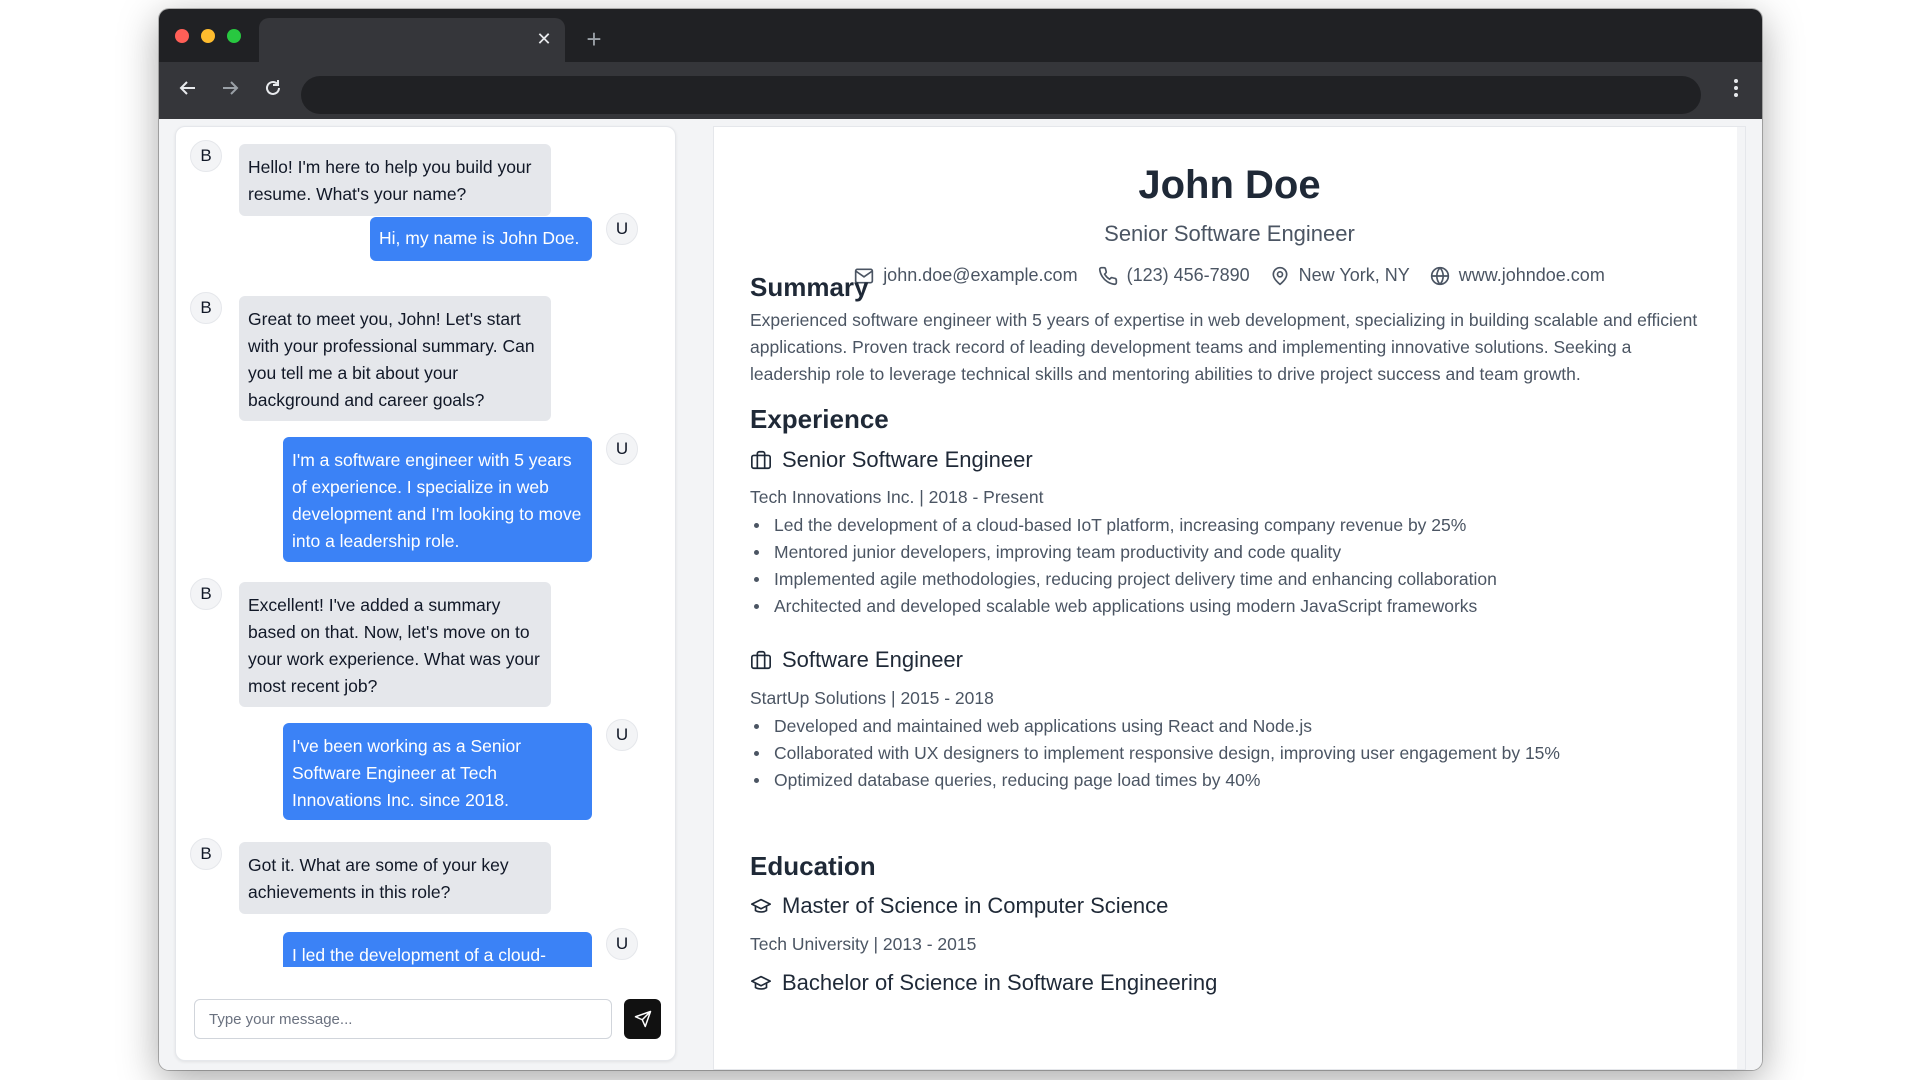 The height and width of the screenshot is (1080, 1920). Describe the element at coordinates (234, 36) in the screenshot. I see `maximize-window-button` at that location.